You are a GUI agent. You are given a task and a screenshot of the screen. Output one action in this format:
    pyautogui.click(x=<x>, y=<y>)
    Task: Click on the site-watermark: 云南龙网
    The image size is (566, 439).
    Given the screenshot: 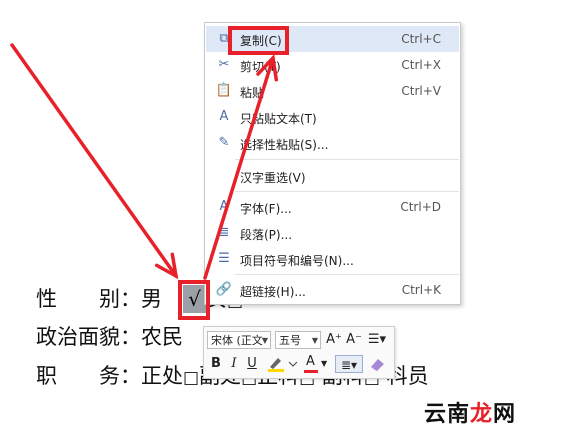 What is the action you would take?
    pyautogui.click(x=470, y=412)
    